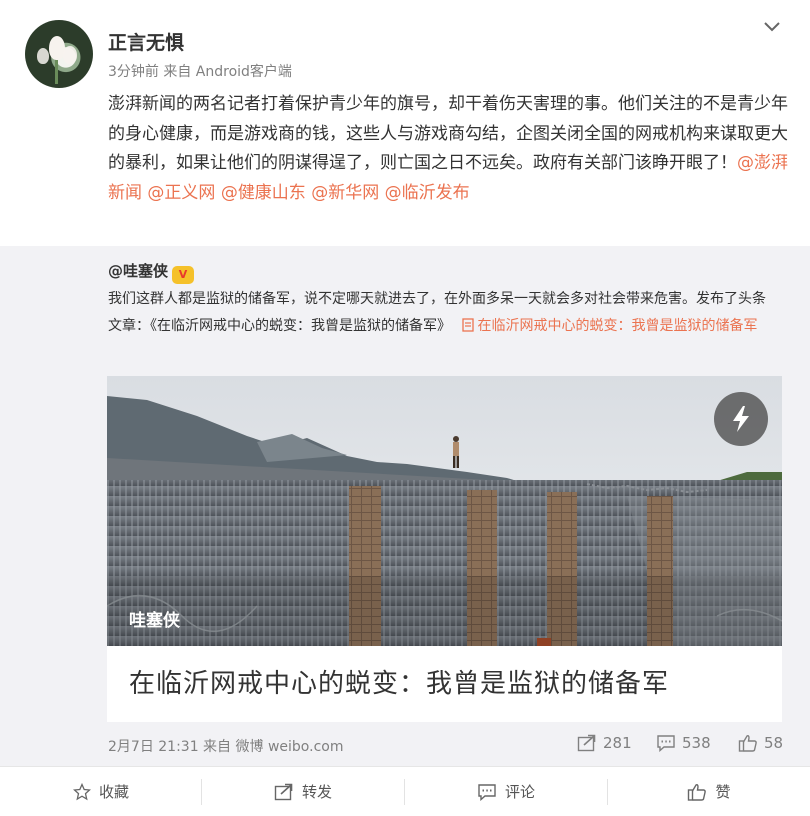 The height and width of the screenshot is (816, 810). What do you see at coordinates (617, 326) in the screenshot?
I see `article-link-text: 在临沂网戒中心的蜕变：我曾是监狱的储备军` at bounding box center [617, 326].